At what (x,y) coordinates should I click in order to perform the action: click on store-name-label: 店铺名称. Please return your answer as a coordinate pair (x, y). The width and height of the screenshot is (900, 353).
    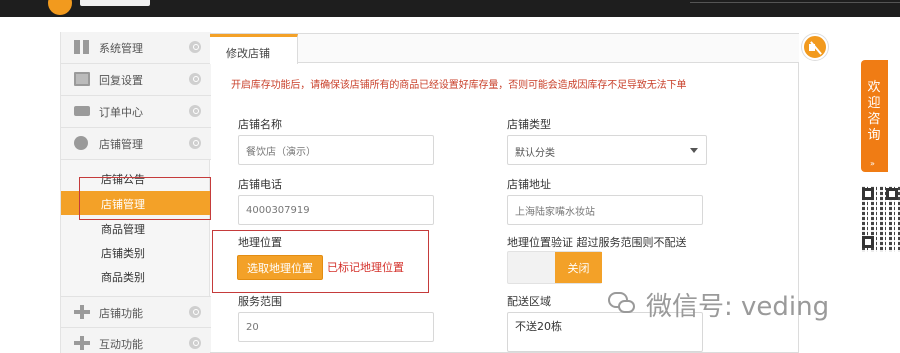
    Looking at the image, I should click on (260, 124).